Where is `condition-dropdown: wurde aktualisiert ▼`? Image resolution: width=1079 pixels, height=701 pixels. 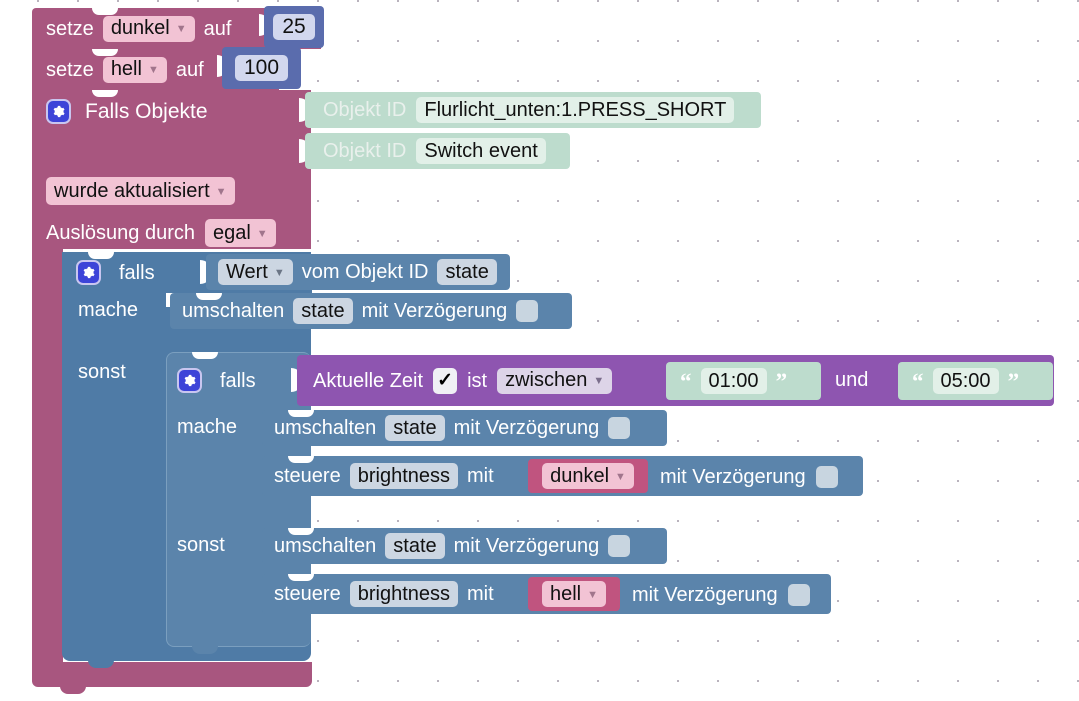
condition-dropdown: wurde aktualisiert ▼ is located at coordinates (140, 191).